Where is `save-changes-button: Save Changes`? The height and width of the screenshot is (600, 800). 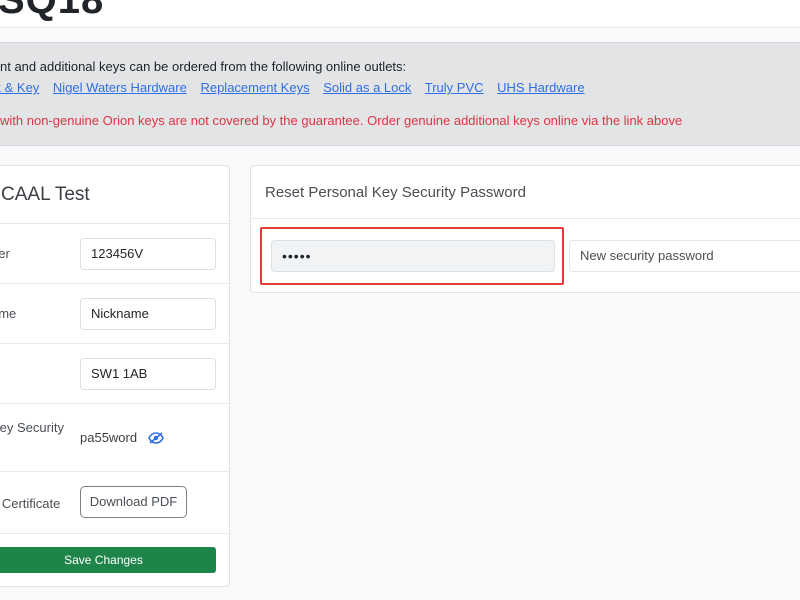
save-changes-button: Save Changes is located at coordinates (108, 560).